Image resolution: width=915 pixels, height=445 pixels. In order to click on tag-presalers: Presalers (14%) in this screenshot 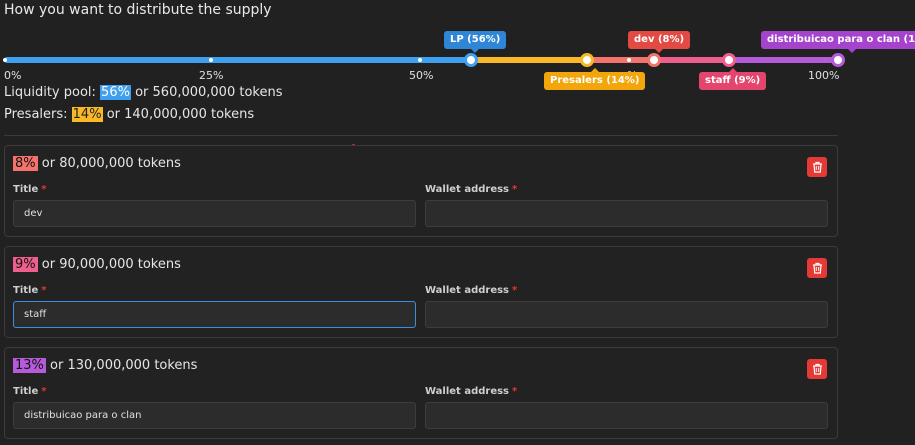, I will do `click(595, 79)`.